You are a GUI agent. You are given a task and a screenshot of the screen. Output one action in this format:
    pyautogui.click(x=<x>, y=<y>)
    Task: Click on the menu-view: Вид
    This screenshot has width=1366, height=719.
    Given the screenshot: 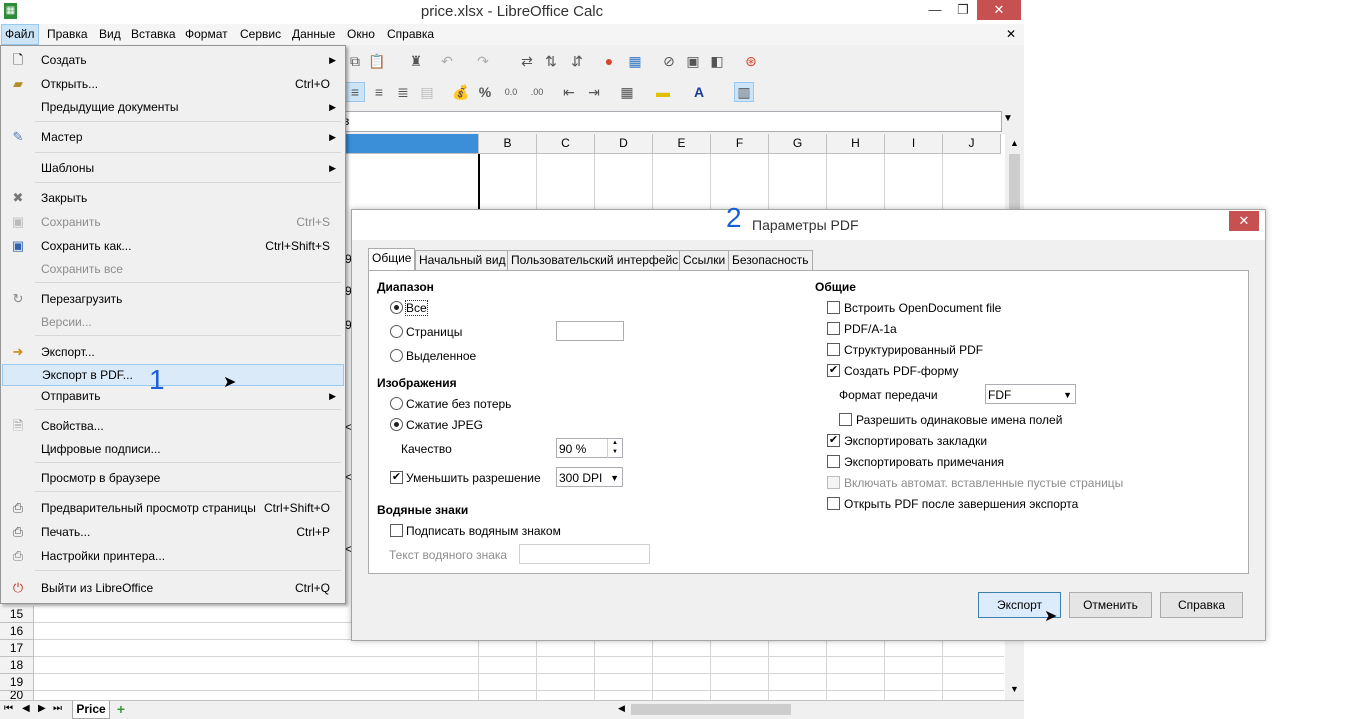 What is the action you would take?
    pyautogui.click(x=110, y=34)
    